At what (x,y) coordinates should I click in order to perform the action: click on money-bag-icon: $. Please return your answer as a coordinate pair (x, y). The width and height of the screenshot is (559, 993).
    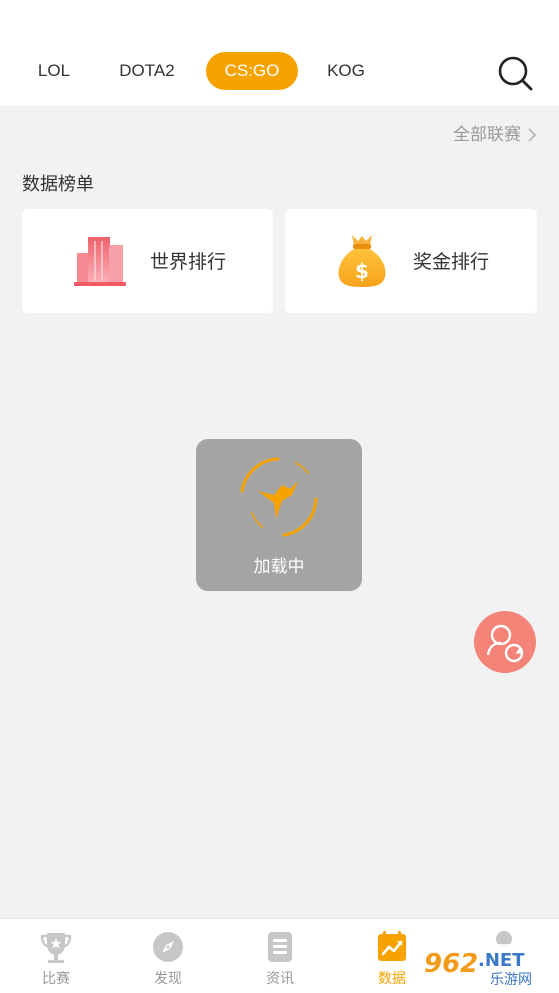
    Looking at the image, I should click on (362, 261).